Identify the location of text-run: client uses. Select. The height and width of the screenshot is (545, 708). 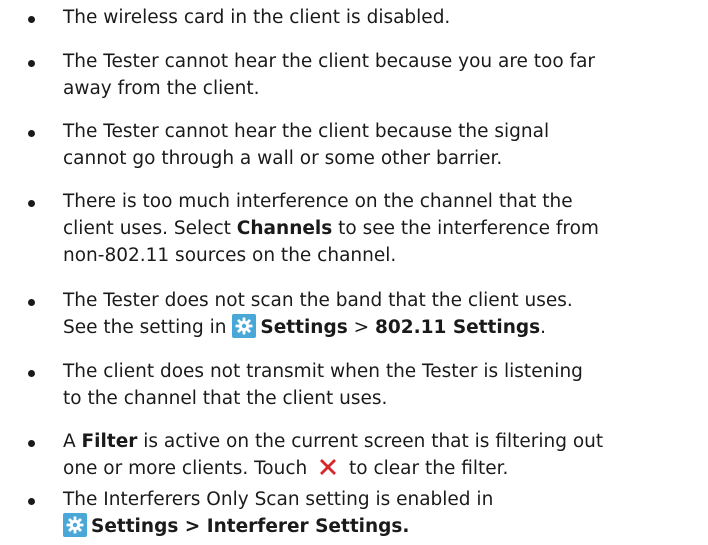
(150, 228).